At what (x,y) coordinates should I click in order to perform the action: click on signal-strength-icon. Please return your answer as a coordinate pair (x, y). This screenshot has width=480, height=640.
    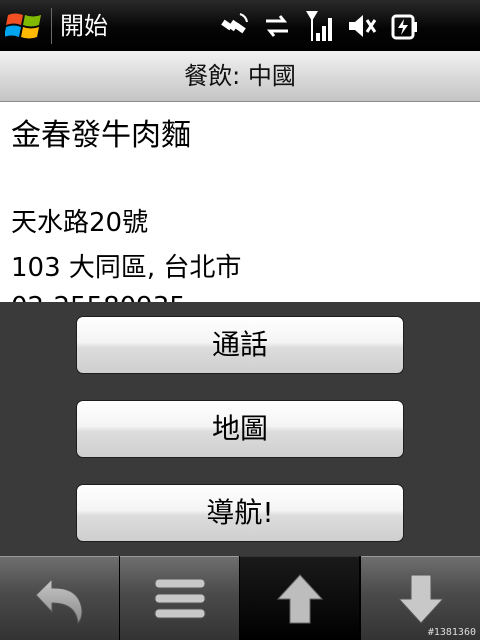
    Looking at the image, I should click on (319, 26).